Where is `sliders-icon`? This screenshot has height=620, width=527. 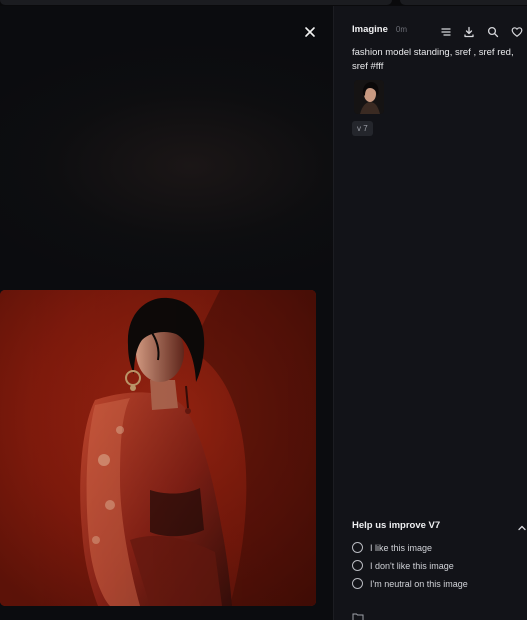
sliders-icon is located at coordinates (446, 32).